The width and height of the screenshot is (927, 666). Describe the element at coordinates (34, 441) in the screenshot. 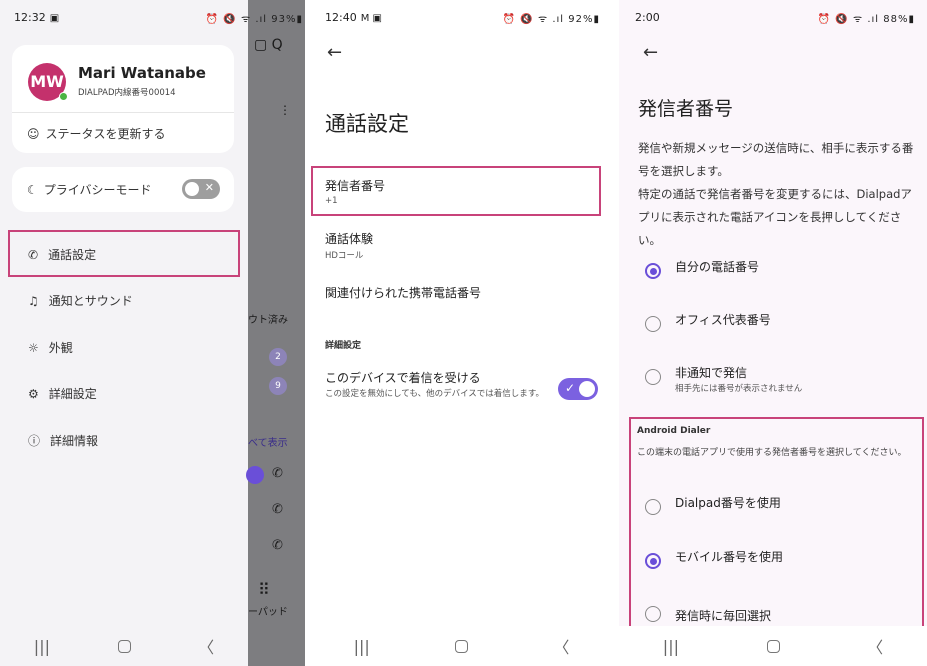

I see `info-icon: ⓘ` at that location.